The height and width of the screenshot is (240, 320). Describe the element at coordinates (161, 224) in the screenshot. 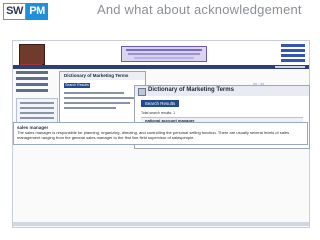

I see `page-footer` at that location.